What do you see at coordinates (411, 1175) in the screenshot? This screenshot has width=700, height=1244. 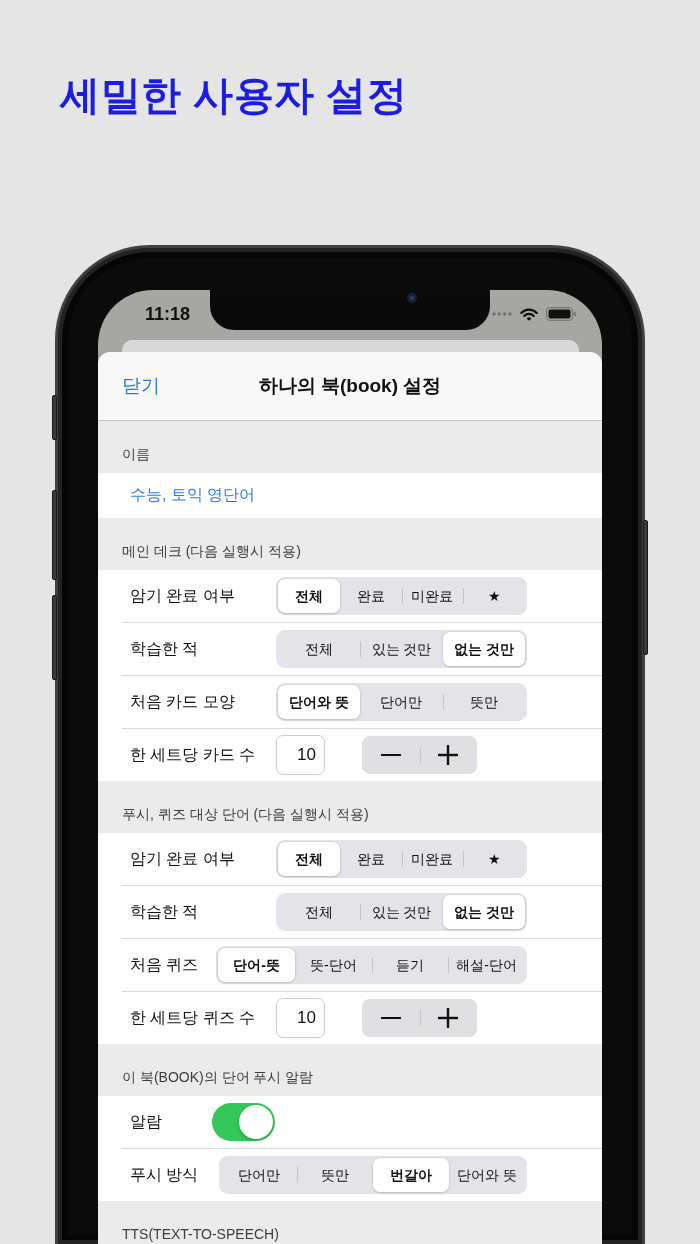 I see `segment-tab: 번갈아` at bounding box center [411, 1175].